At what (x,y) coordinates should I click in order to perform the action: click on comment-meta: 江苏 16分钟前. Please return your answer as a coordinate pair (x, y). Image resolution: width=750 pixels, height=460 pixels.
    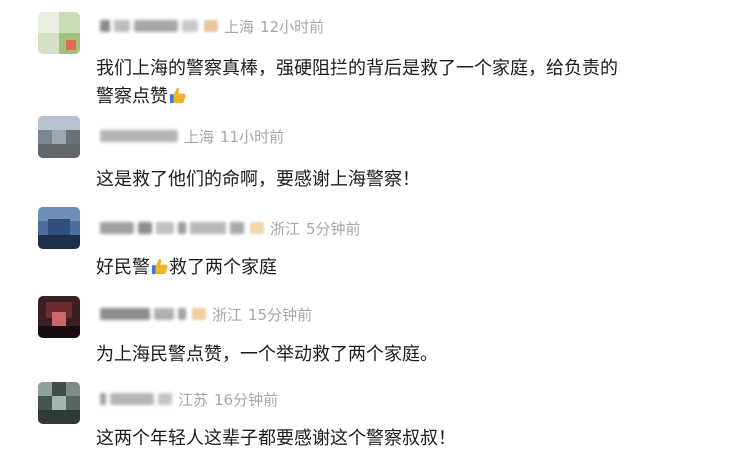
    Looking at the image, I should click on (189, 399).